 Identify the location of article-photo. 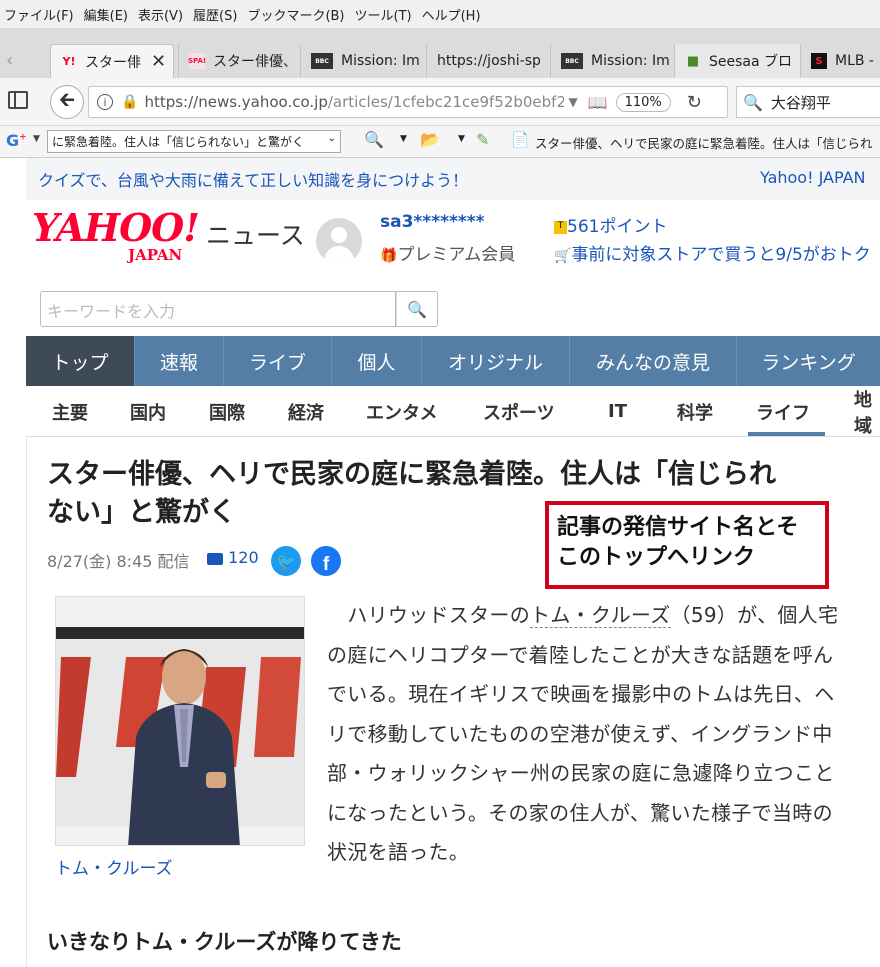
(180, 721).